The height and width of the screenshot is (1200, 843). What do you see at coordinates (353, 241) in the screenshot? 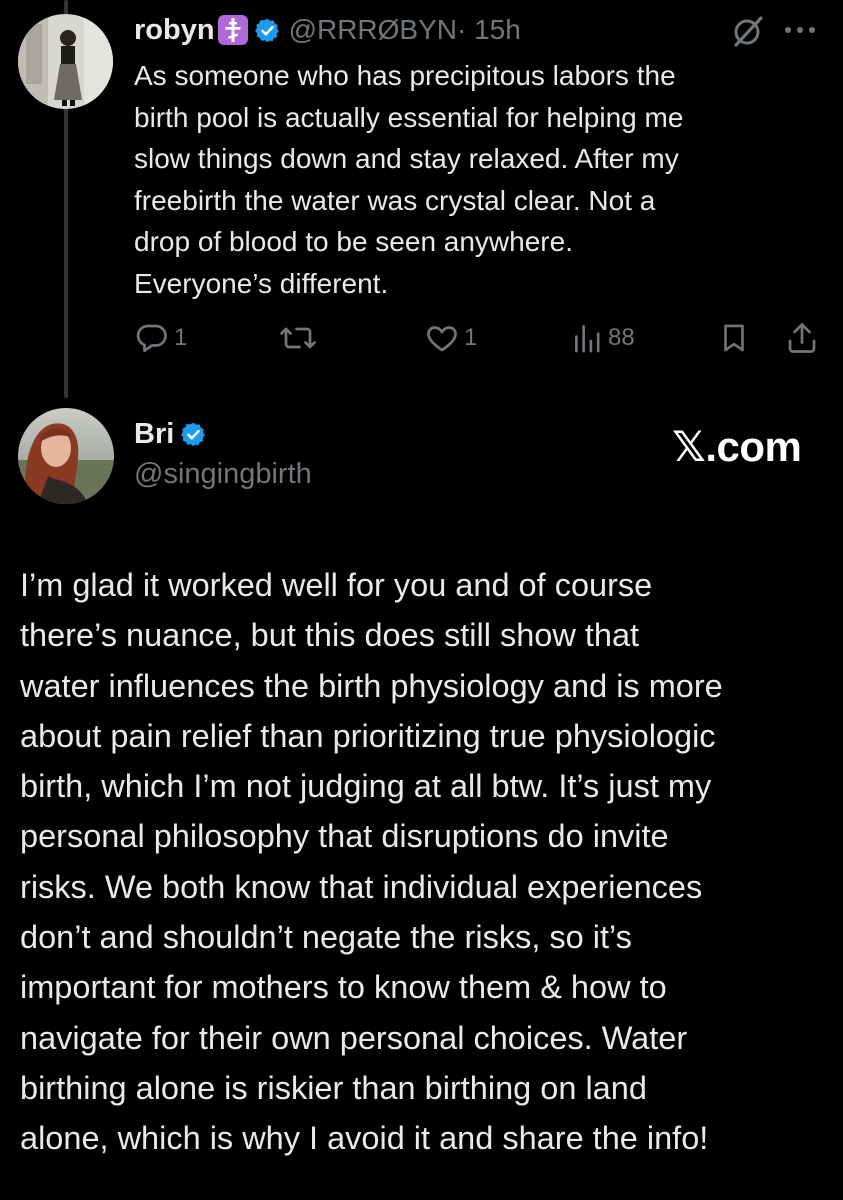
I see `tweet-text-line: drop of blood to be seen anywhere.` at bounding box center [353, 241].